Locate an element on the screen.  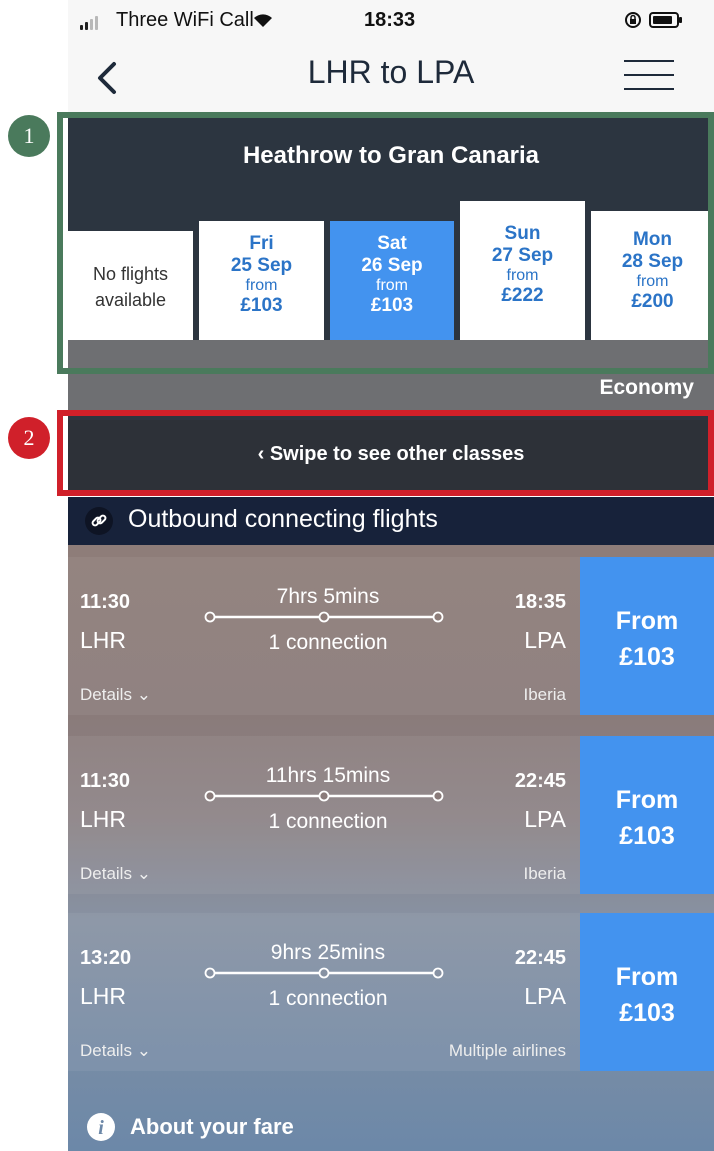
carrier-label: Three WiFi Call is located at coordinates (185, 20).